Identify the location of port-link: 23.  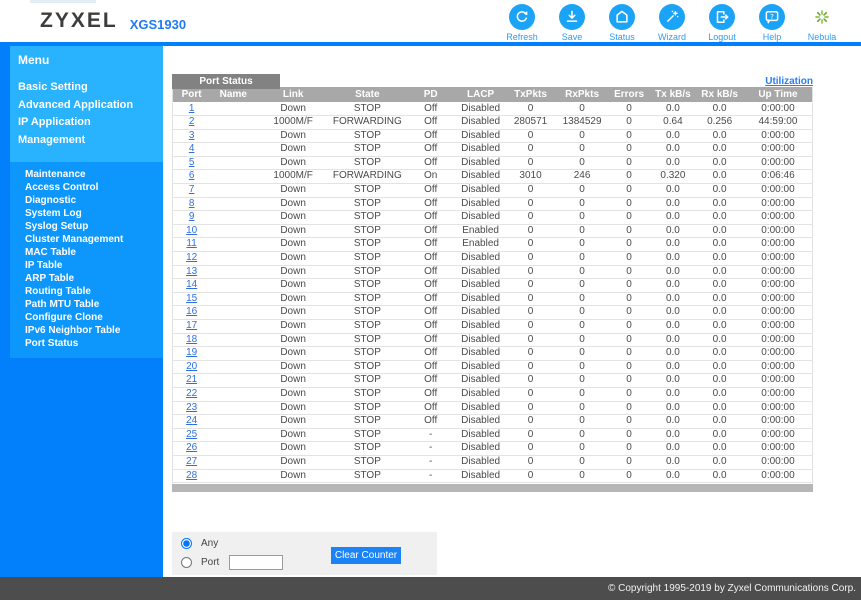
(191, 407).